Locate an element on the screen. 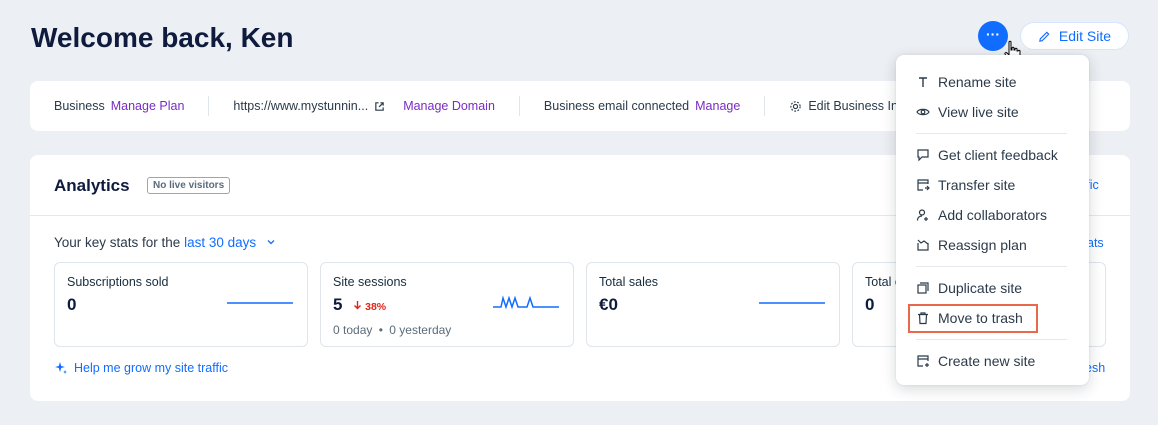 The image size is (1158, 425). stat-card-sales: Total sales €0 is located at coordinates (713, 304).